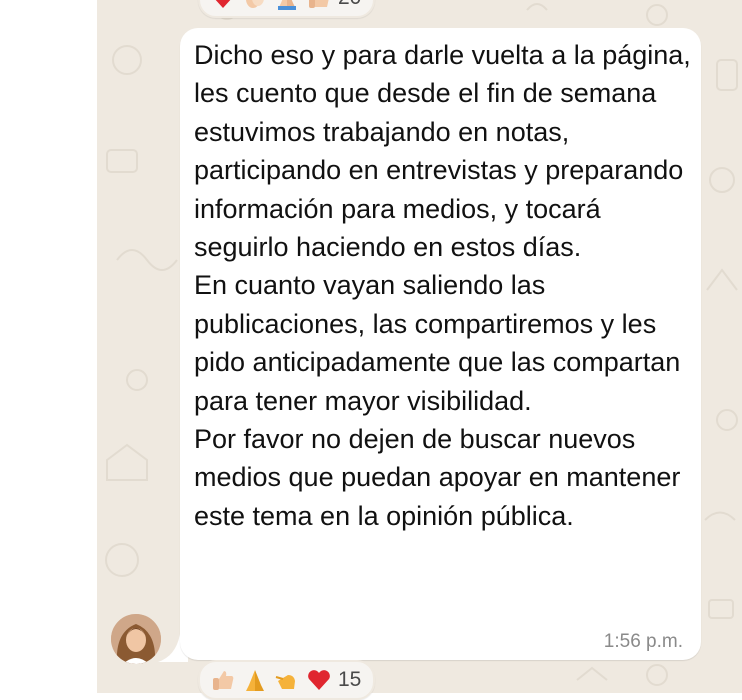  I want to click on bottom-reaction-count: 15, so click(350, 679).